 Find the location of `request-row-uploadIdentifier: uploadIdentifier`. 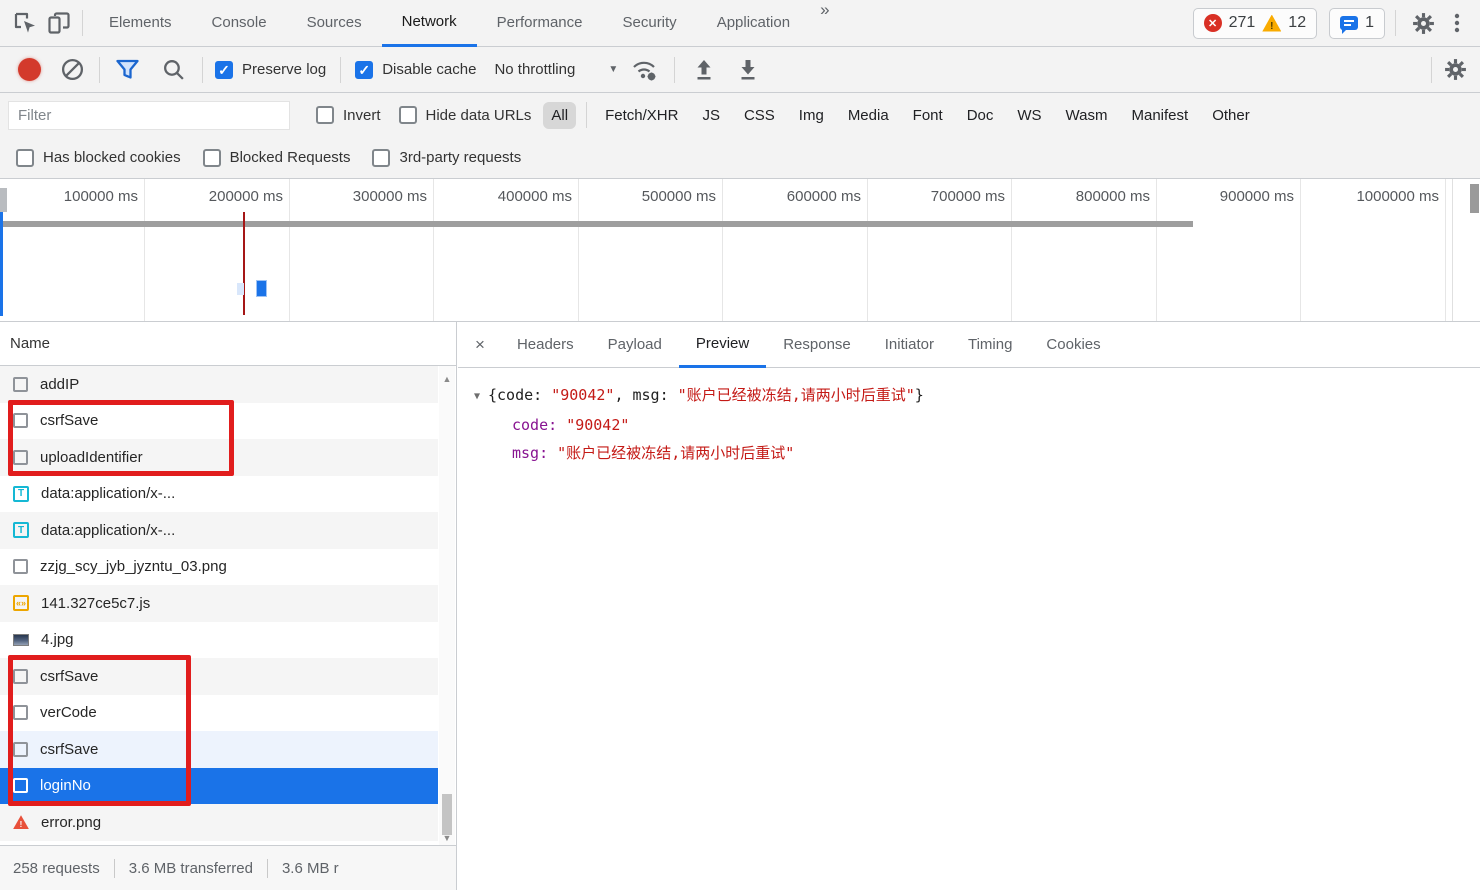

request-row-uploadIdentifier: uploadIdentifier is located at coordinates (219, 457).